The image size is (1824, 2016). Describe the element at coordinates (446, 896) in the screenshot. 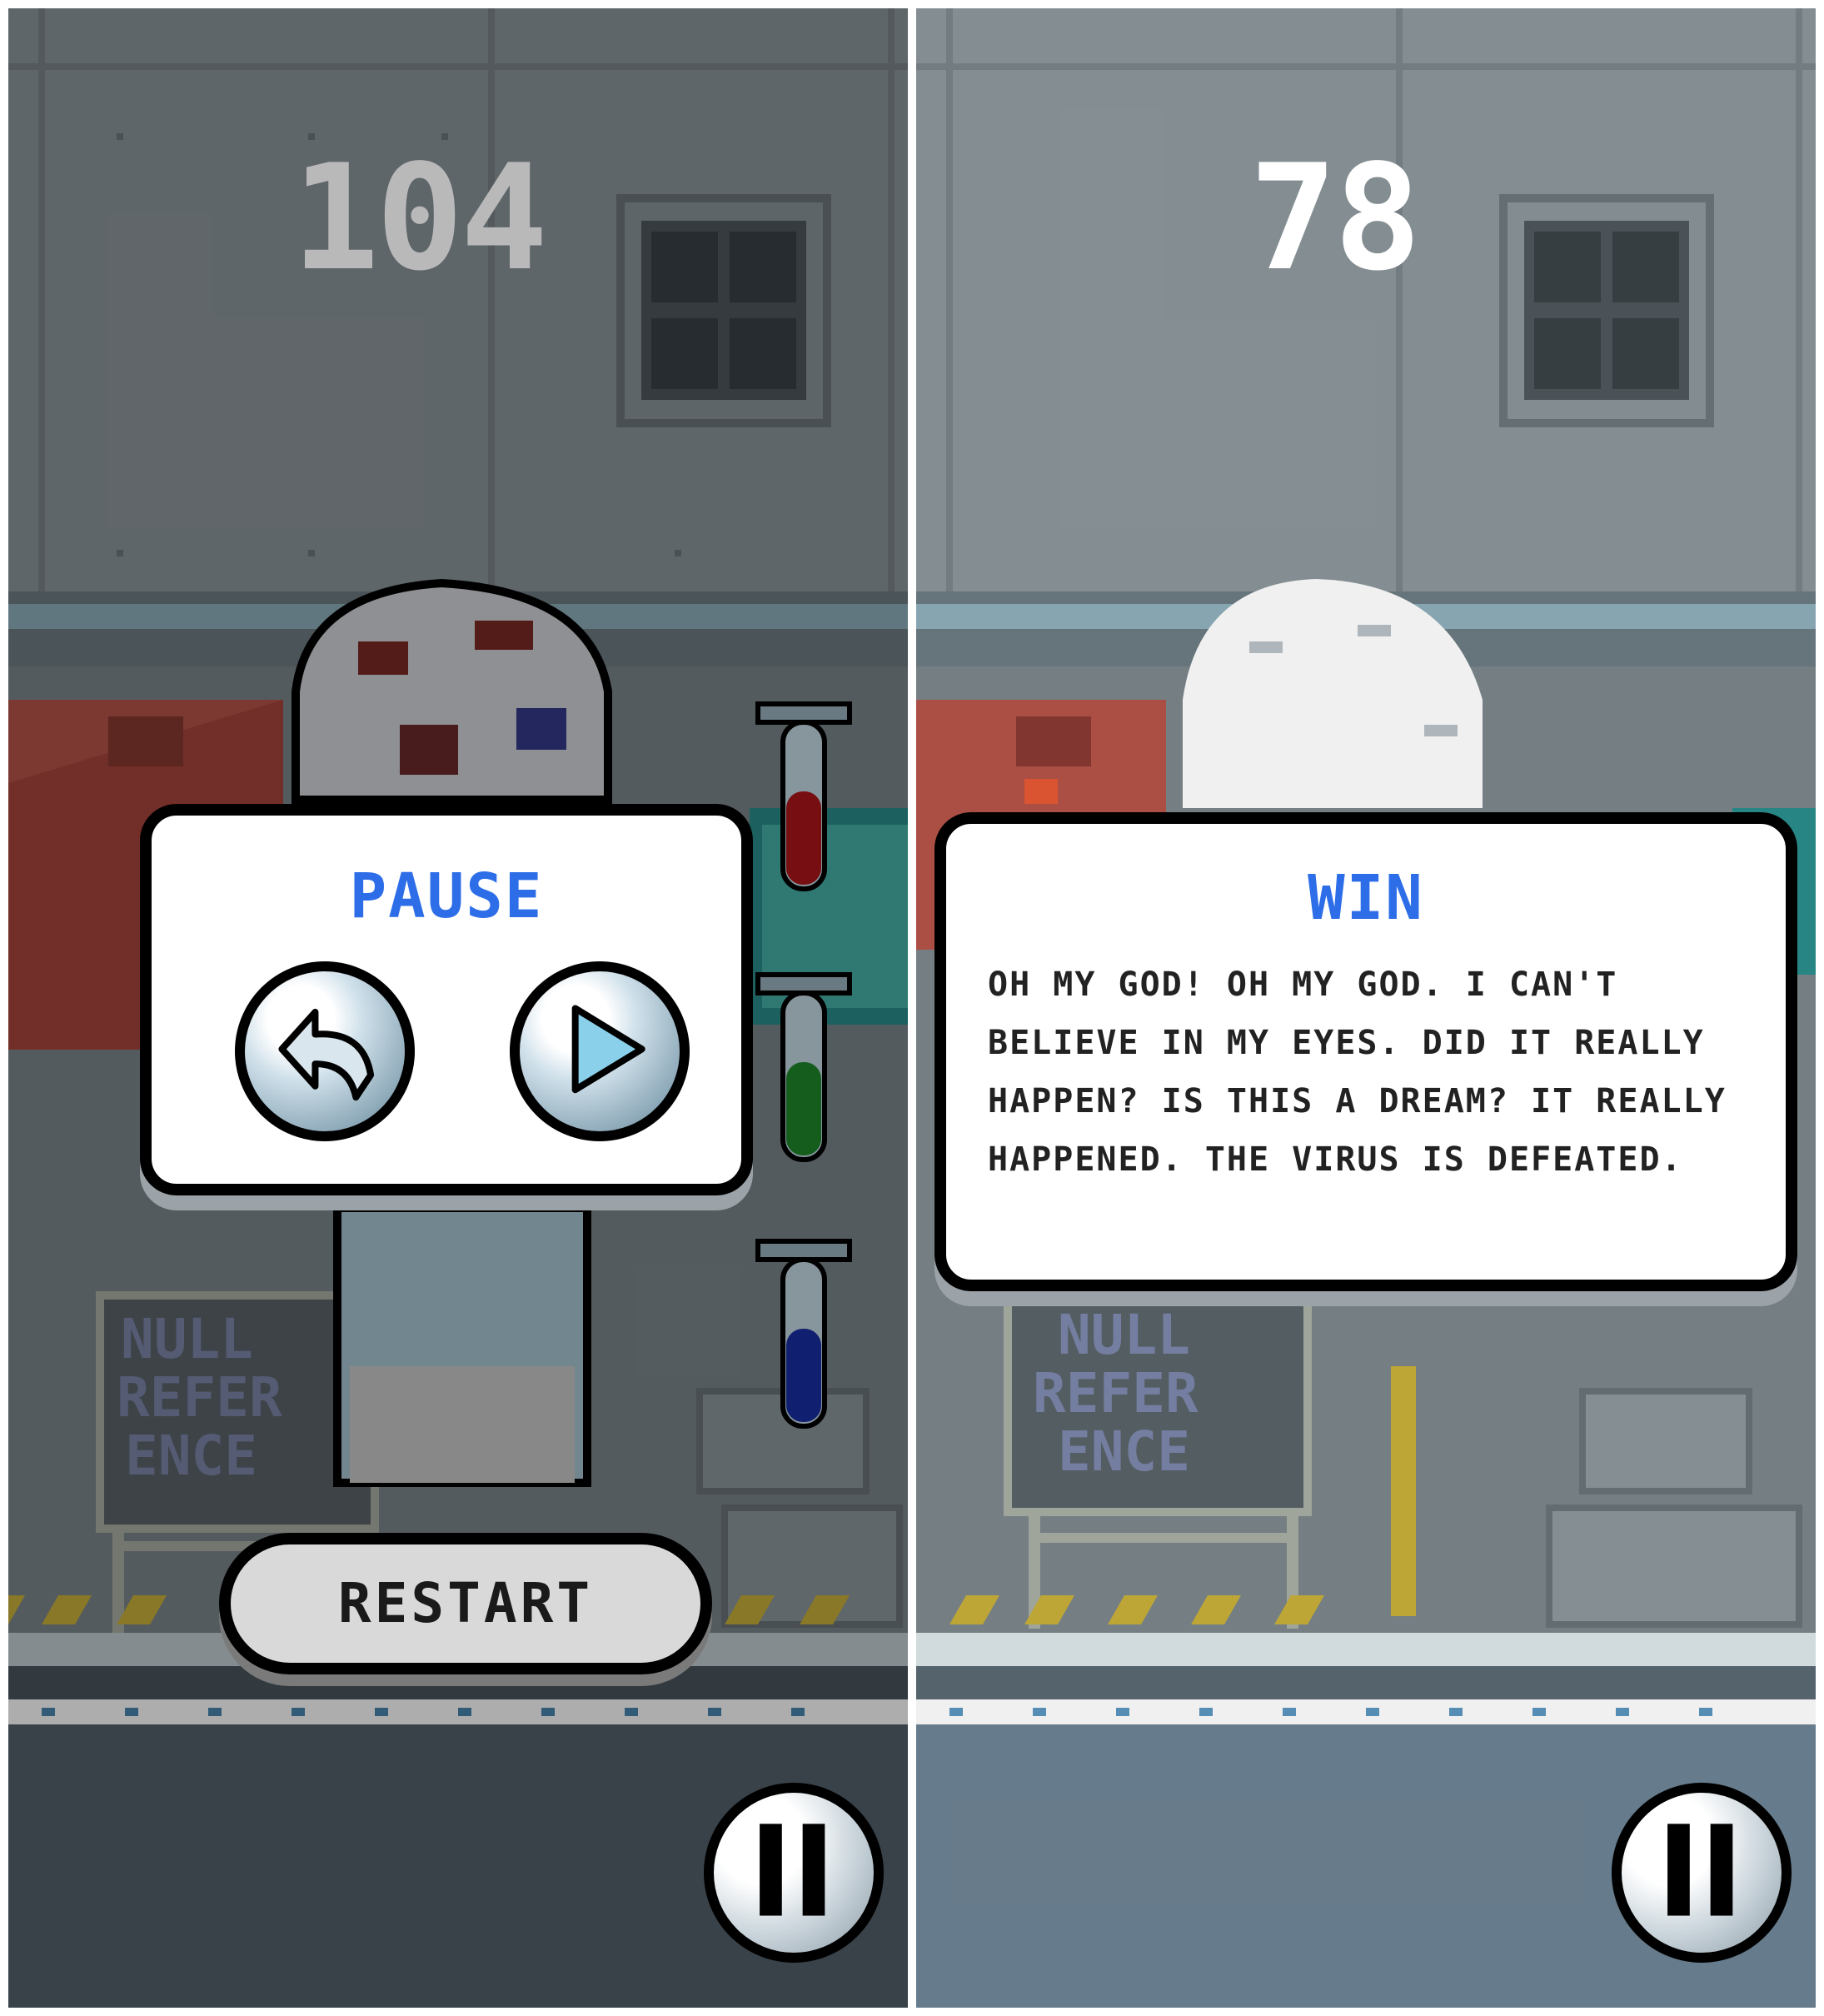

I see `pause-title: PAUSE` at that location.